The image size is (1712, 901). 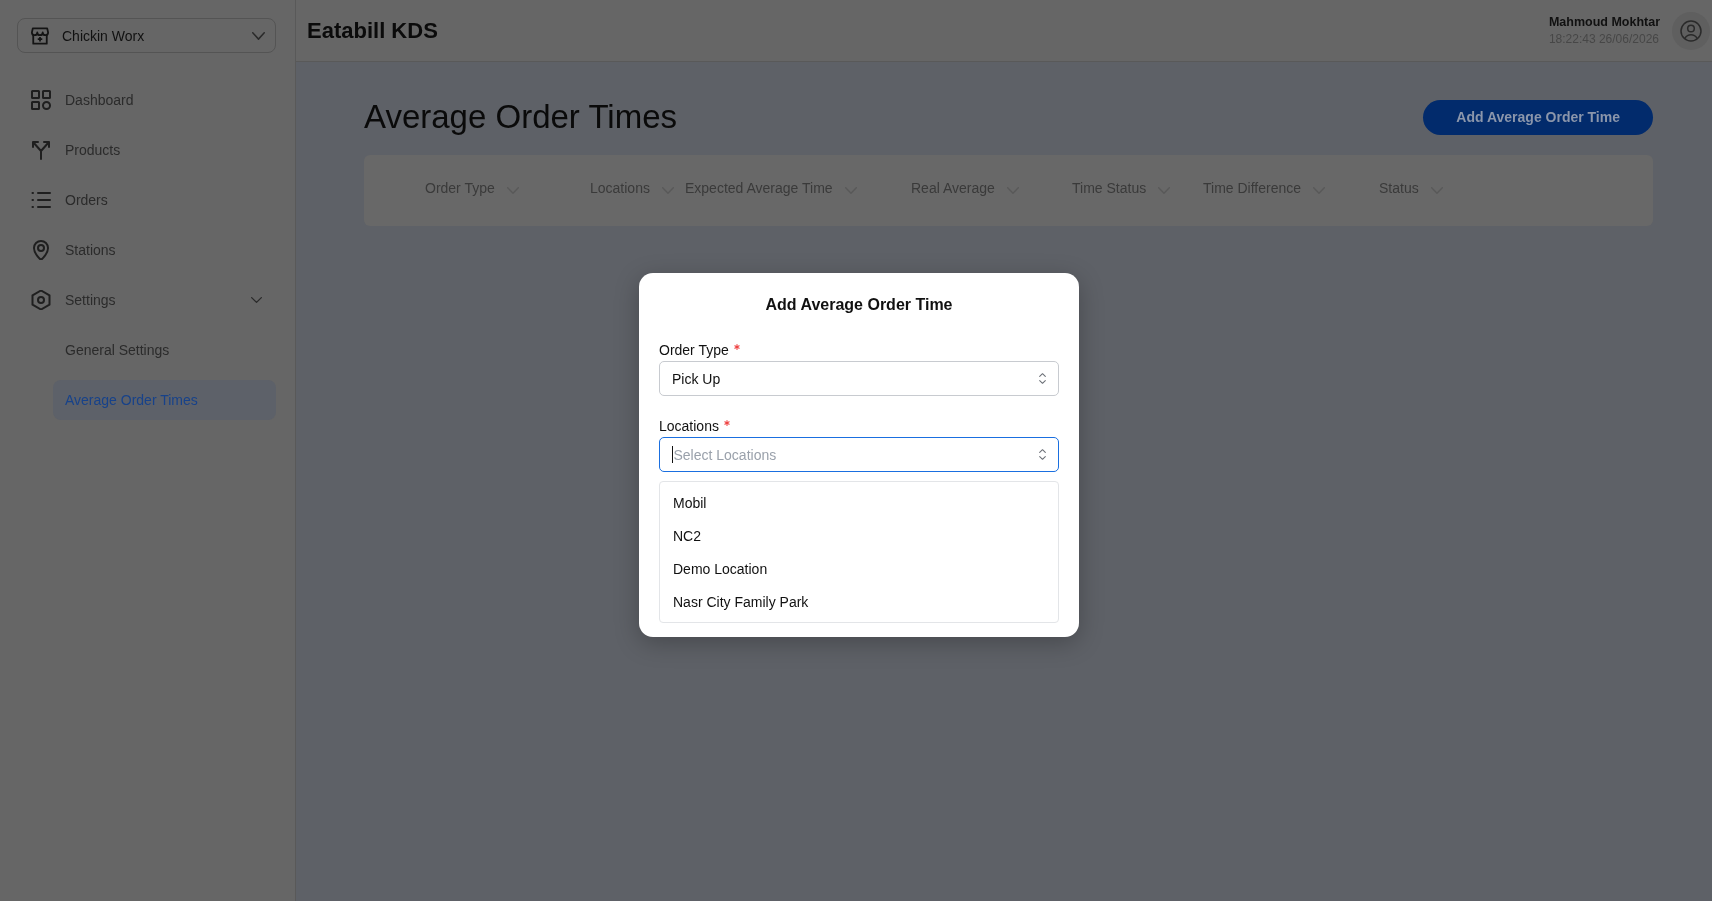 I want to click on dropdown-option: NC2, so click(x=859, y=535).